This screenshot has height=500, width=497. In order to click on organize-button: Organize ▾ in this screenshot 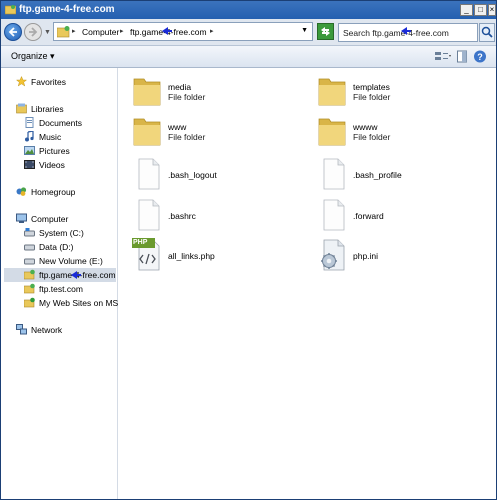, I will do `click(33, 56)`.